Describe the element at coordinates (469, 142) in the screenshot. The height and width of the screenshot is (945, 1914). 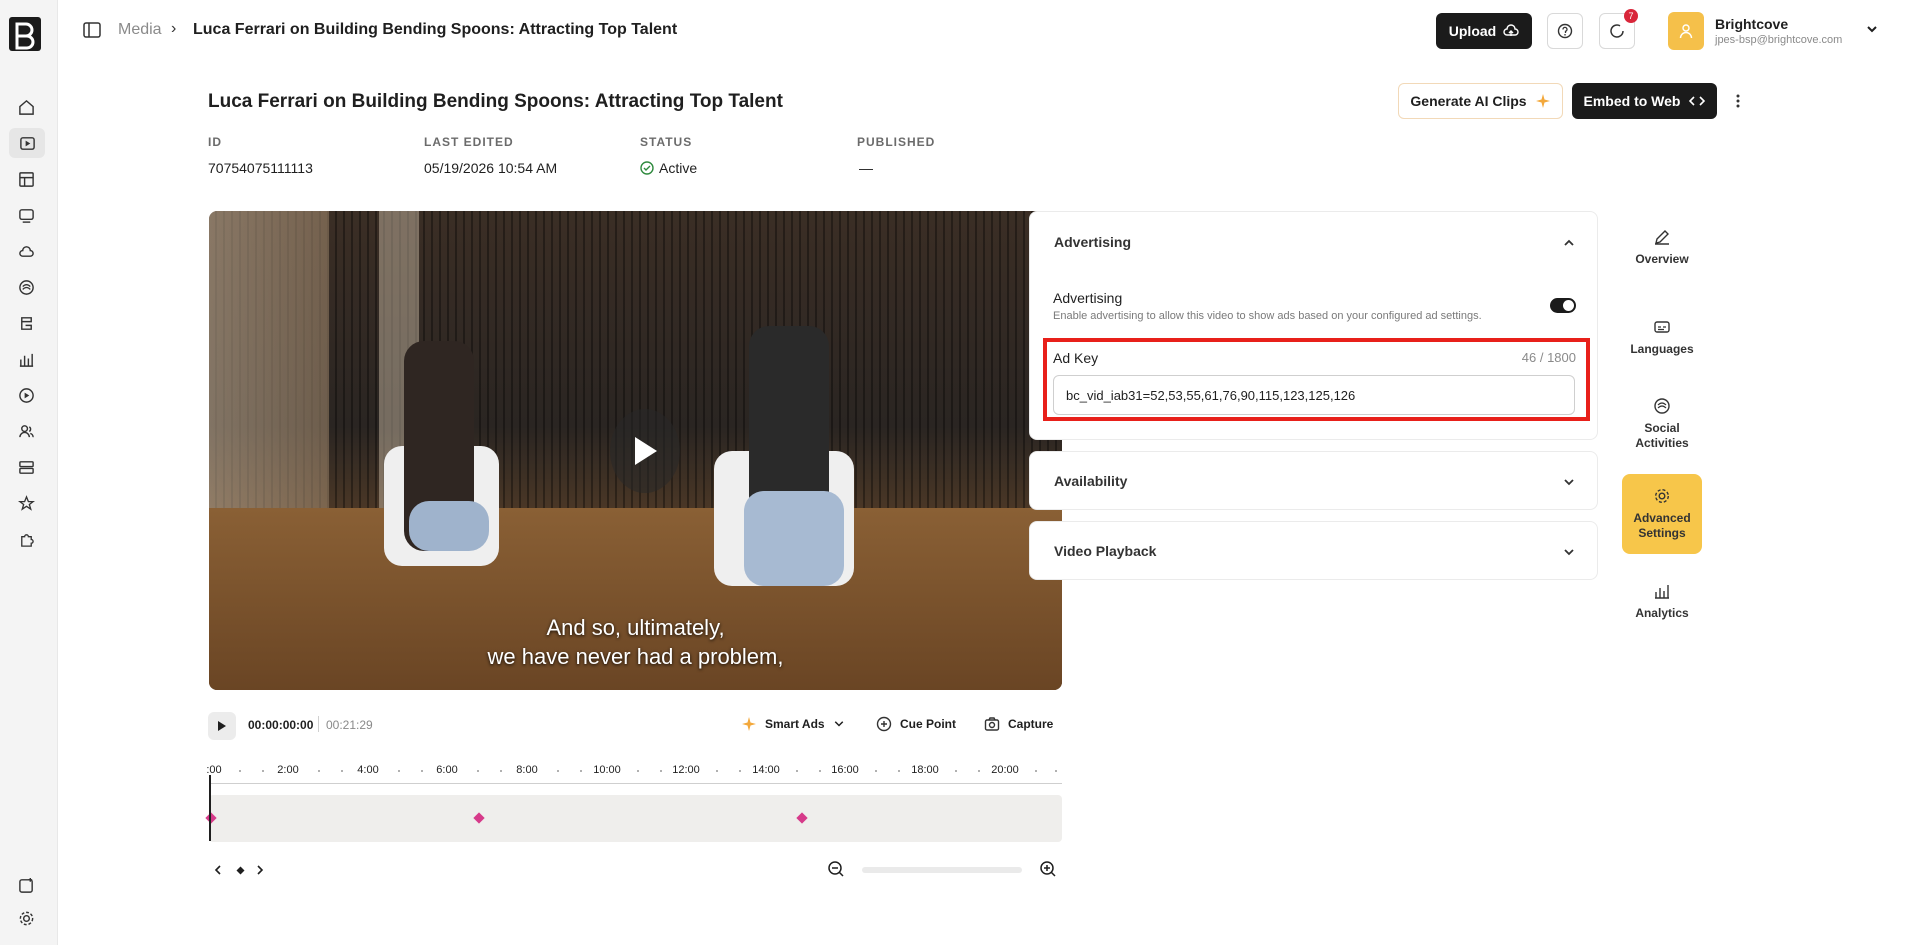
I see `last-edited-label: LAST EDITED` at that location.